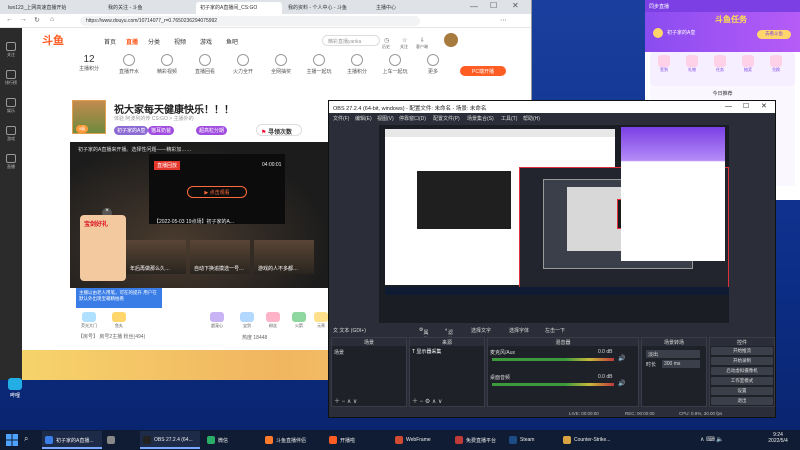 The height and width of the screenshot is (450, 800). What do you see at coordinates (692, 67) in the screenshot?
I see `panel-cell: 礼物` at bounding box center [692, 67].